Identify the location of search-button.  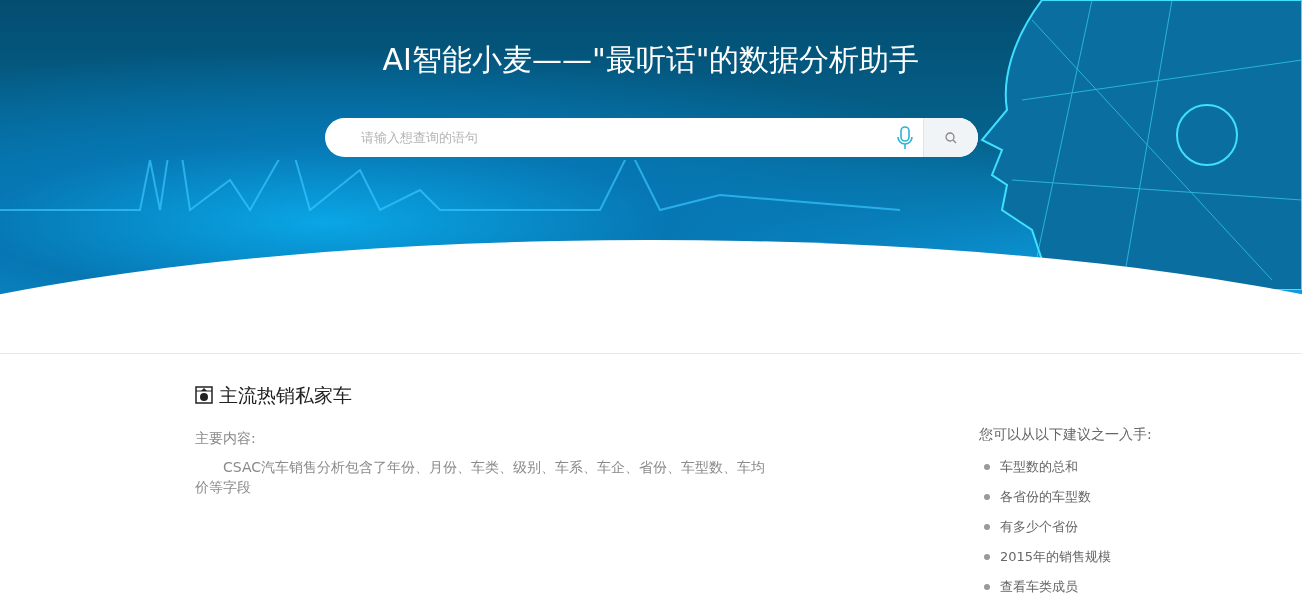
(950, 137).